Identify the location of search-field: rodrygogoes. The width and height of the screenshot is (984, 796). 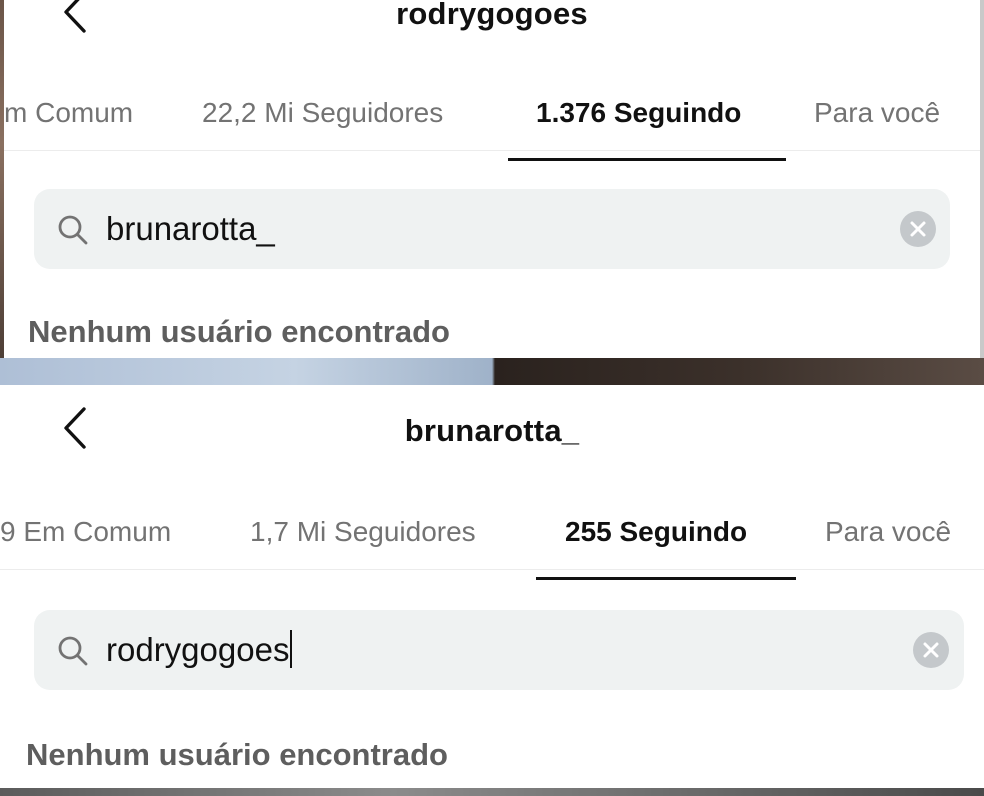
(499, 650).